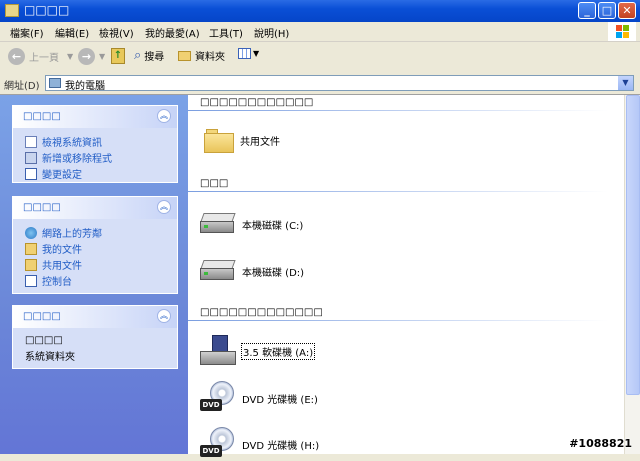  I want to click on link-label: 控制台, so click(57, 282).